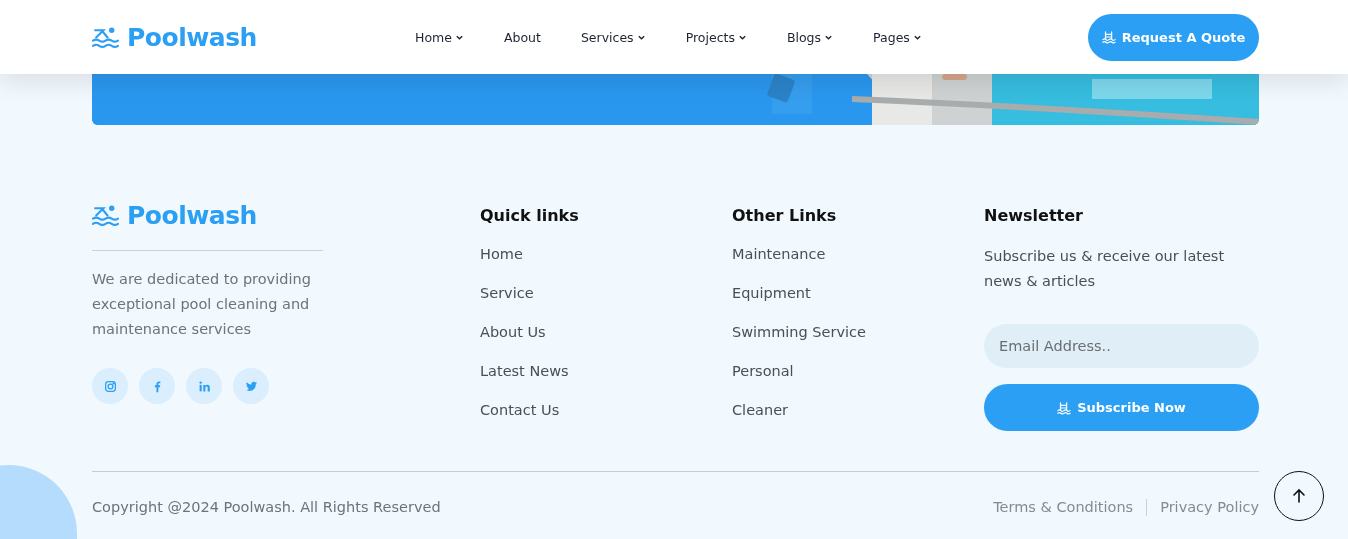 The width and height of the screenshot is (1348, 539). I want to click on email-field: Email Address.., so click(1121, 346).